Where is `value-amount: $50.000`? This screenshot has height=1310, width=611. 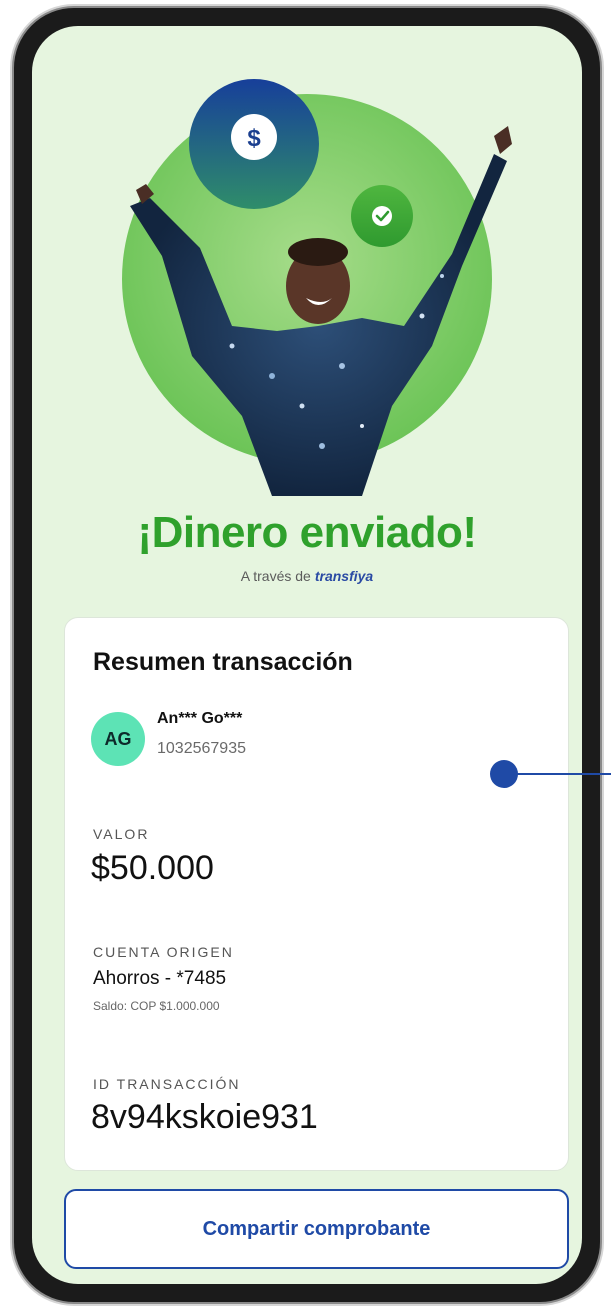
value-amount: $50.000 is located at coordinates (152, 868).